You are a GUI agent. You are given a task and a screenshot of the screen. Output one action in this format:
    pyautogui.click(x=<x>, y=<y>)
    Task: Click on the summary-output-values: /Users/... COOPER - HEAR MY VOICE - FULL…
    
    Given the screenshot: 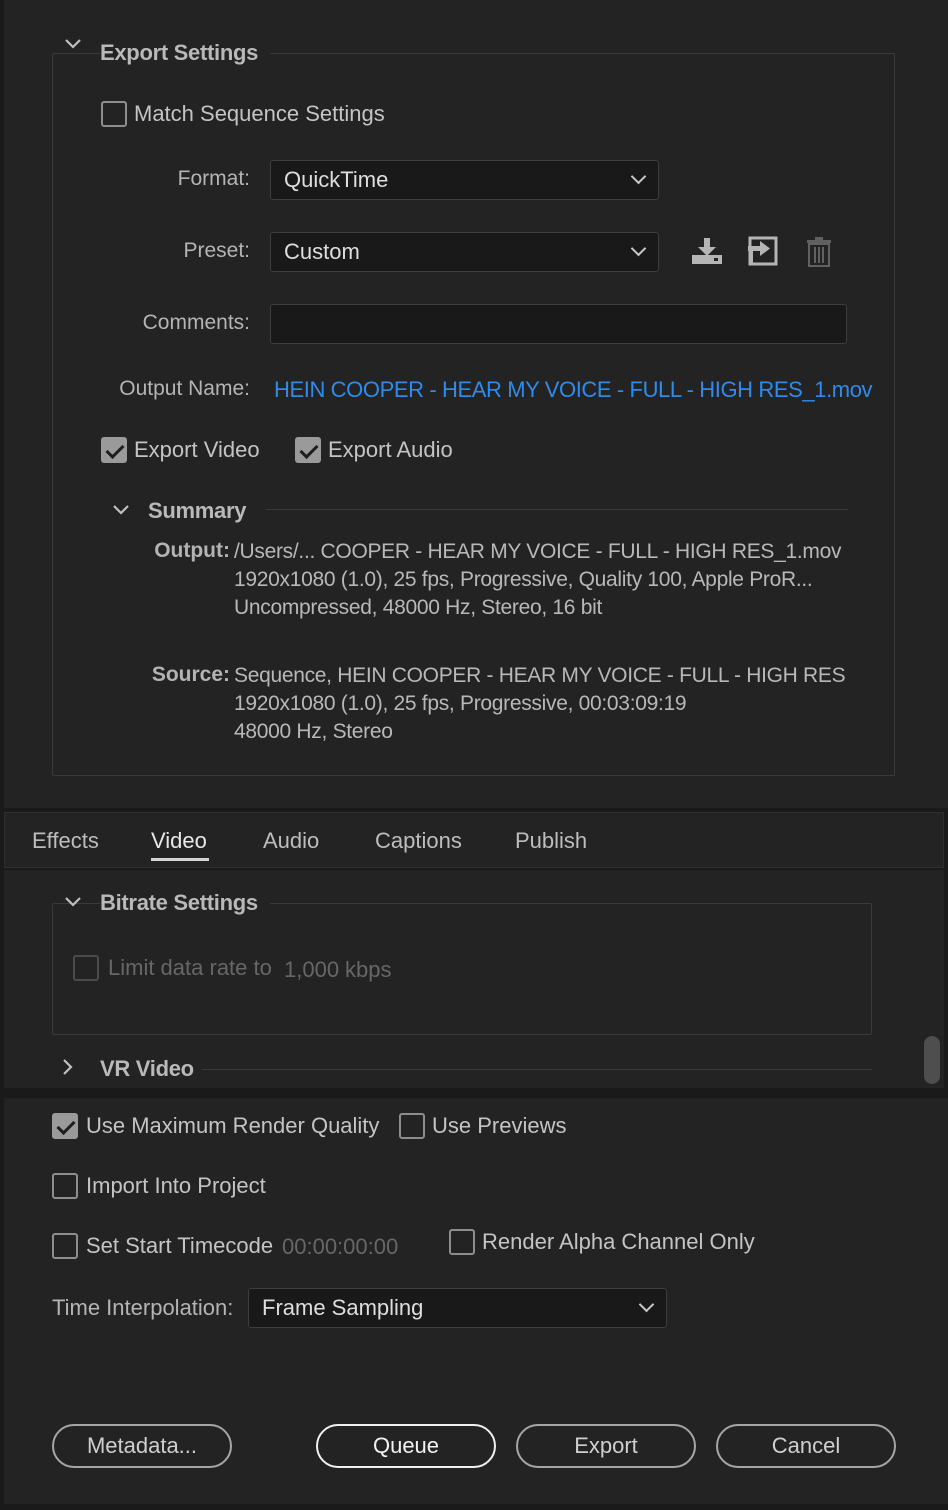 What is the action you would take?
    pyautogui.click(x=537, y=580)
    